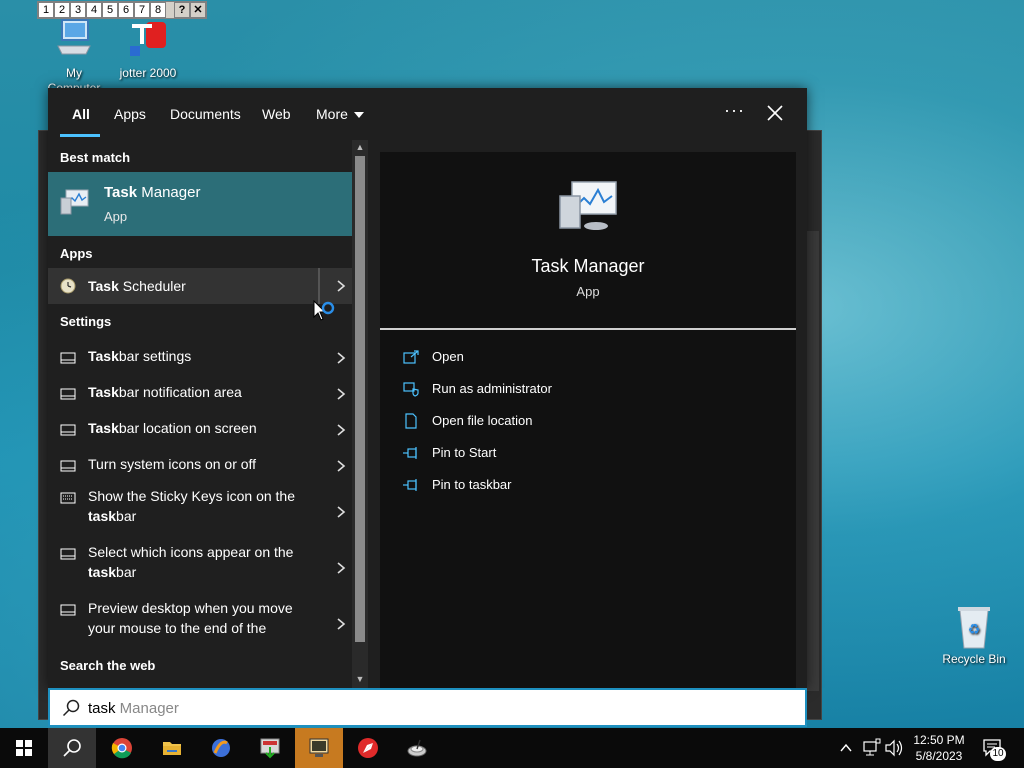 Image resolution: width=1024 pixels, height=768 pixels. I want to click on result-task-scheduler: Task Scheduler, so click(200, 286).